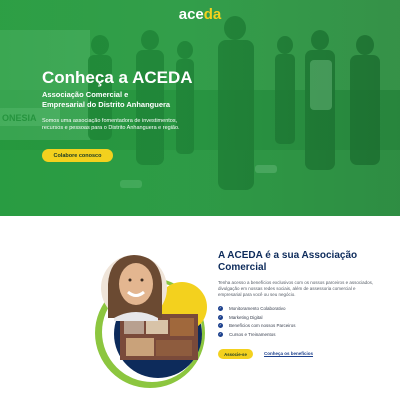 The image size is (400, 400). Describe the element at coordinates (135, 288) in the screenshot. I see `woman-photo` at that location.